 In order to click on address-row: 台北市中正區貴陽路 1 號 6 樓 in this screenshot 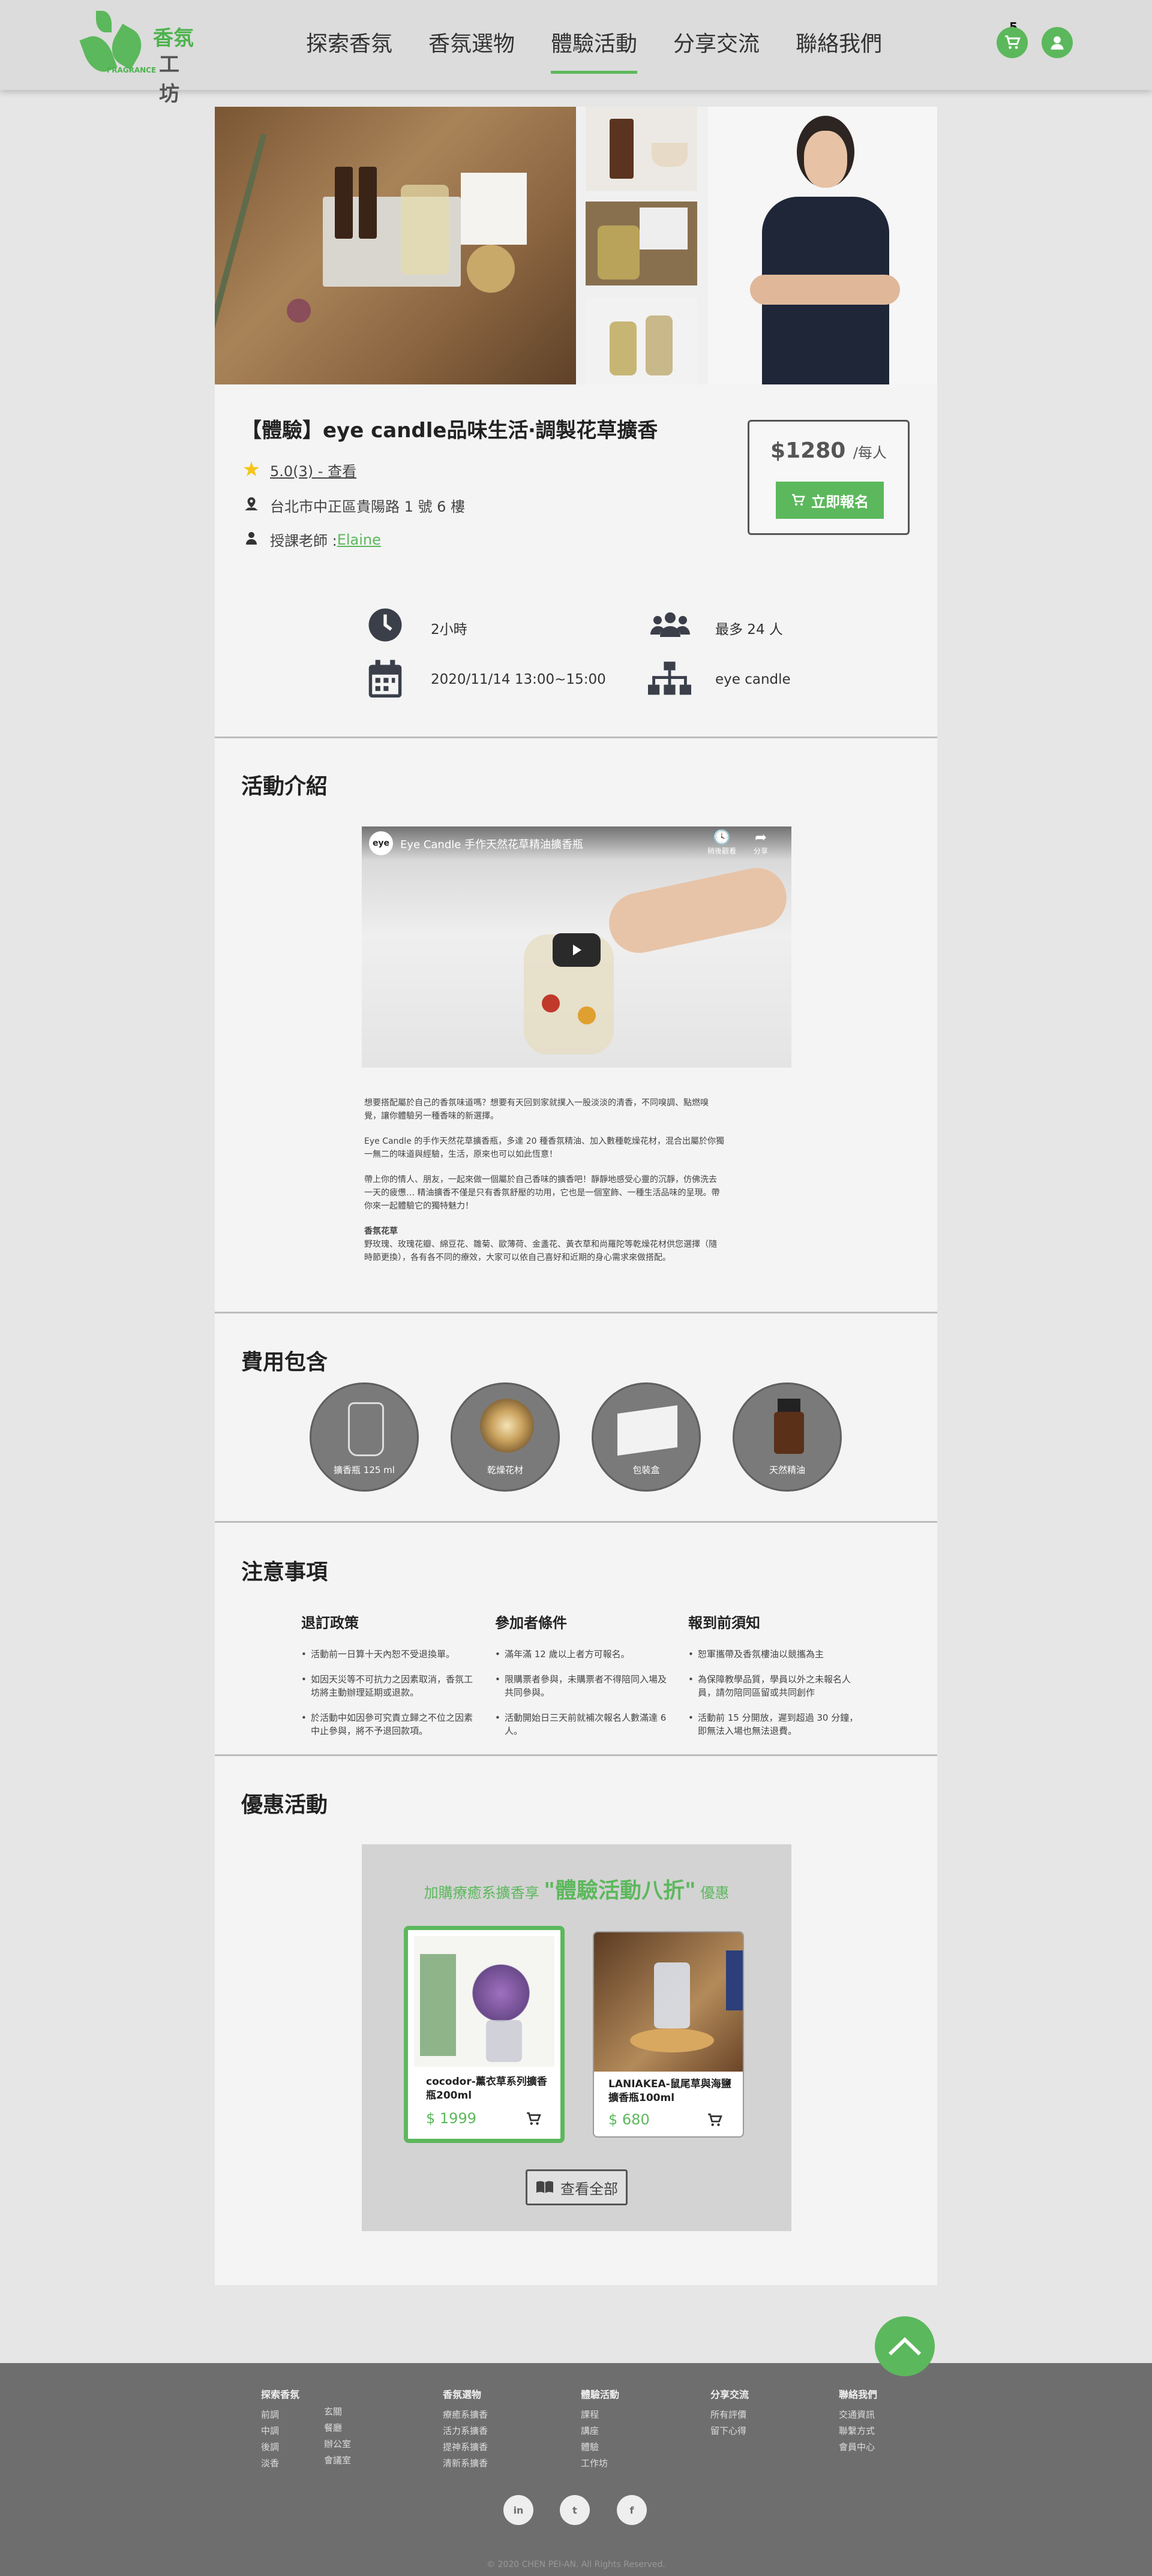, I will do `click(450, 506)`.